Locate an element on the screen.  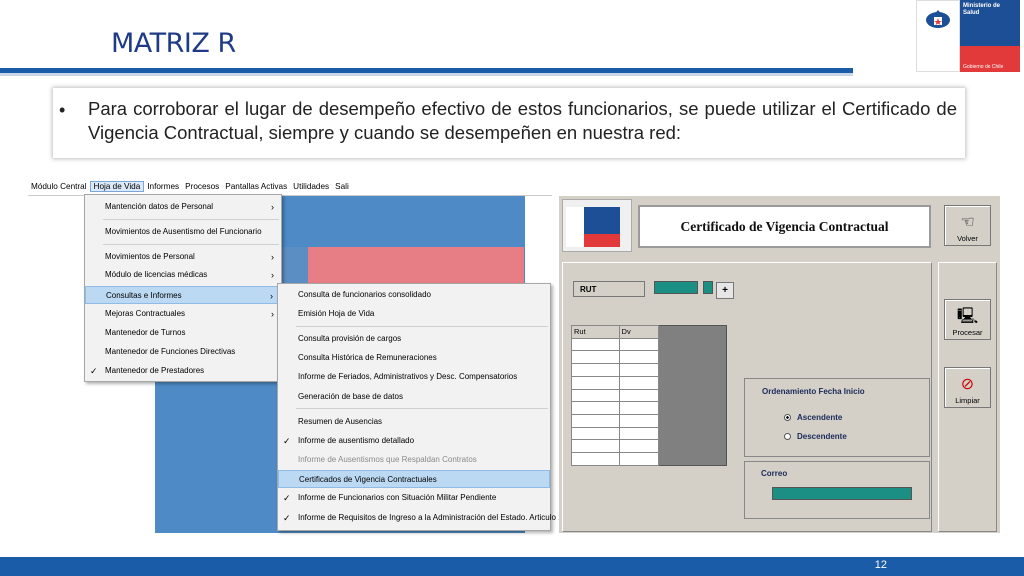
menu-item-ausentismo-detallado: ✓ Informe de ausentismo detallado is located at coordinates (414, 441).